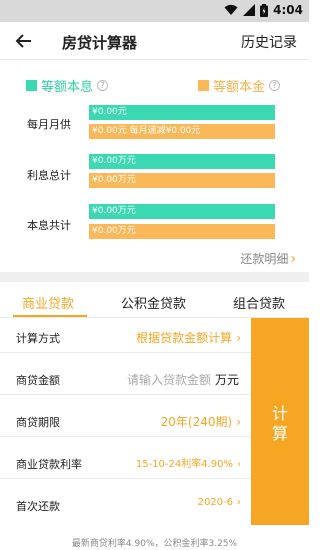 The image size is (320, 550). Describe the element at coordinates (125, 463) in the screenshot. I see `form-row-rate: 商业贷款利率 15-10-24利率4.90% ›` at that location.